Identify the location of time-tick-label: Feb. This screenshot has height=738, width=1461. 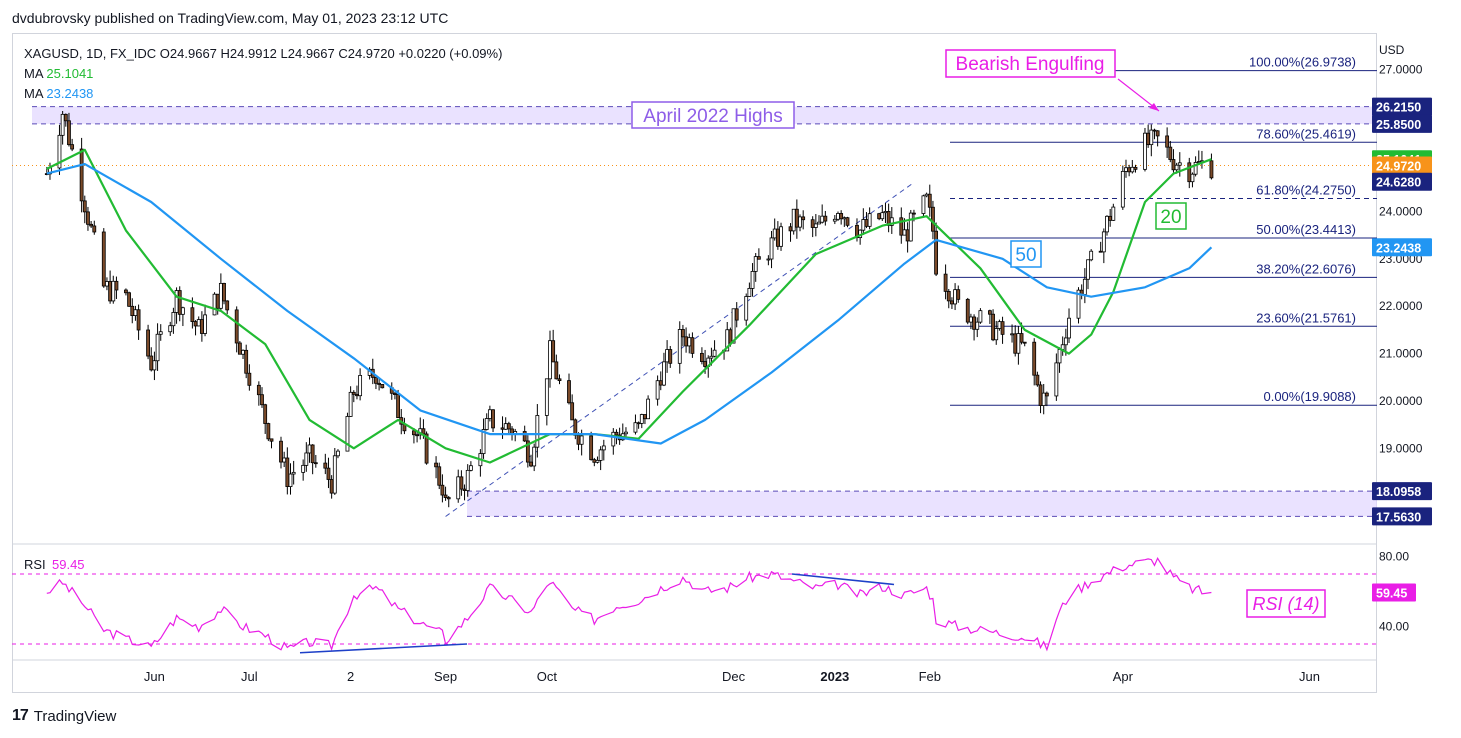
(930, 676).